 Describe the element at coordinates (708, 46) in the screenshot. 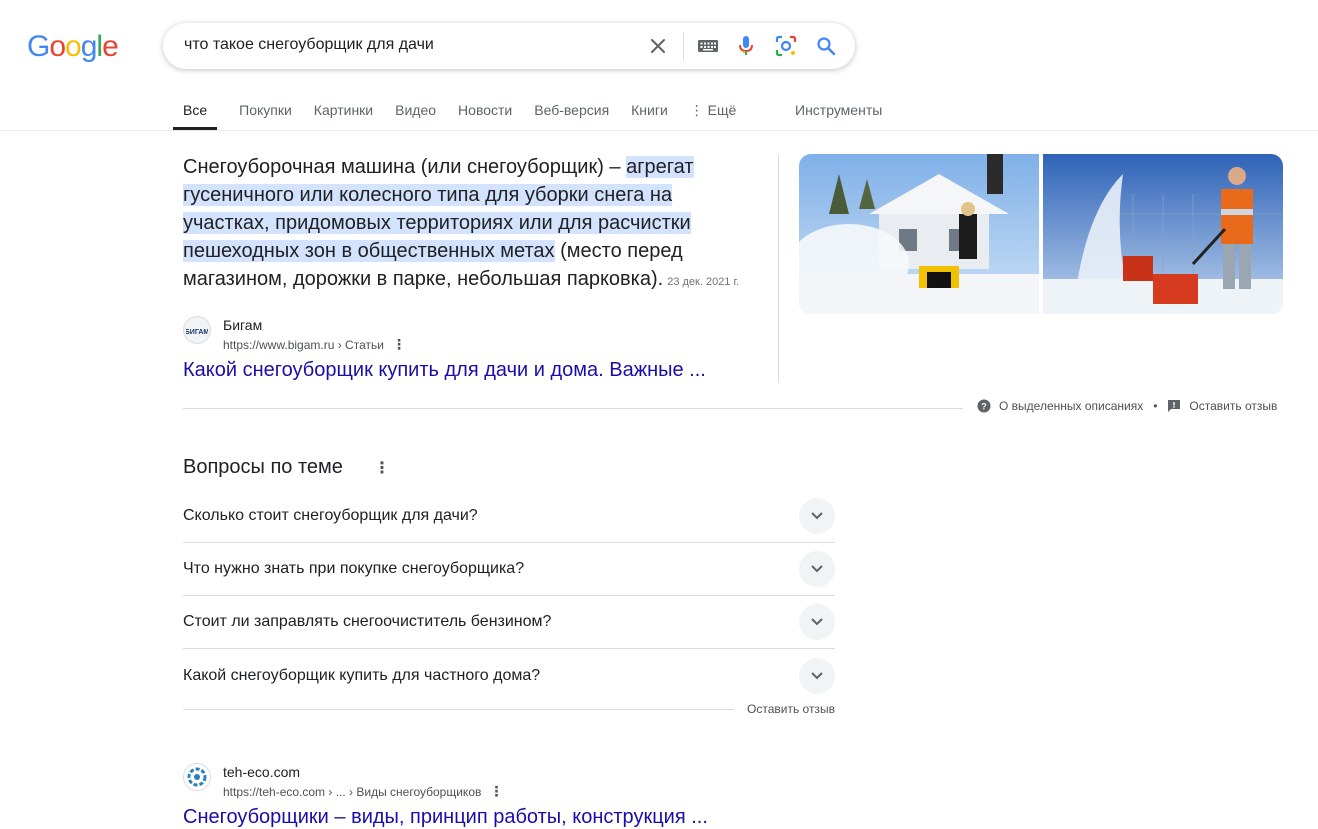

I see `keyboard-icon` at that location.